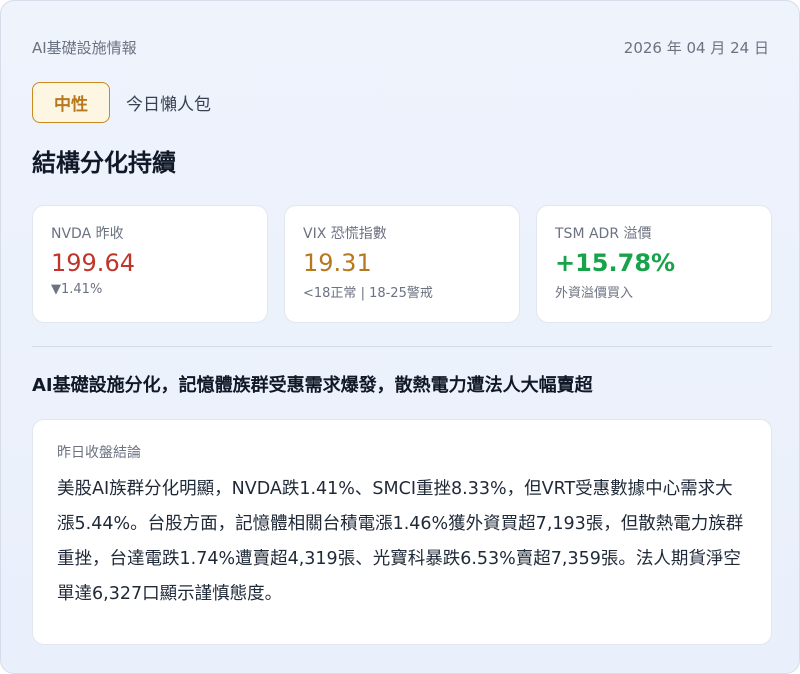 This screenshot has width=800, height=674. I want to click on report-date: 2026 年 04 月 24 日, so click(696, 48).